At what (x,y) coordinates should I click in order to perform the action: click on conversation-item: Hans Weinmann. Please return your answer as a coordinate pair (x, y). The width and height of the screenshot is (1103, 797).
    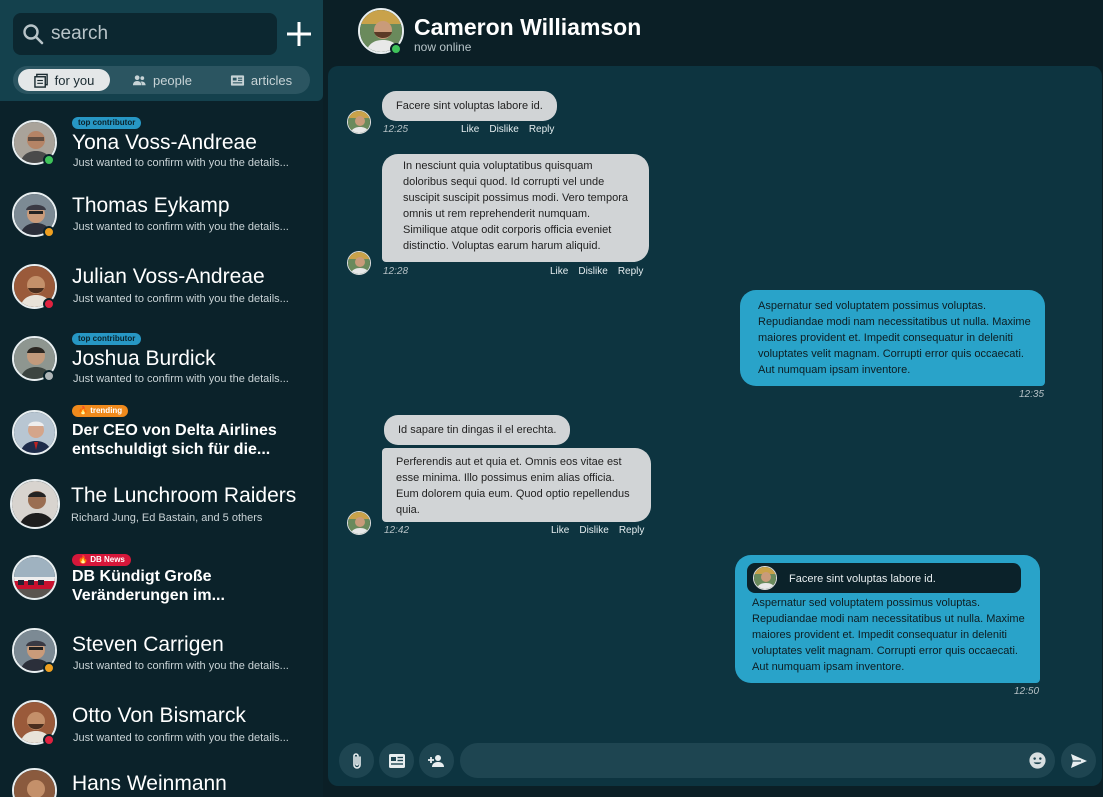
    Looking at the image, I should click on (161, 778).